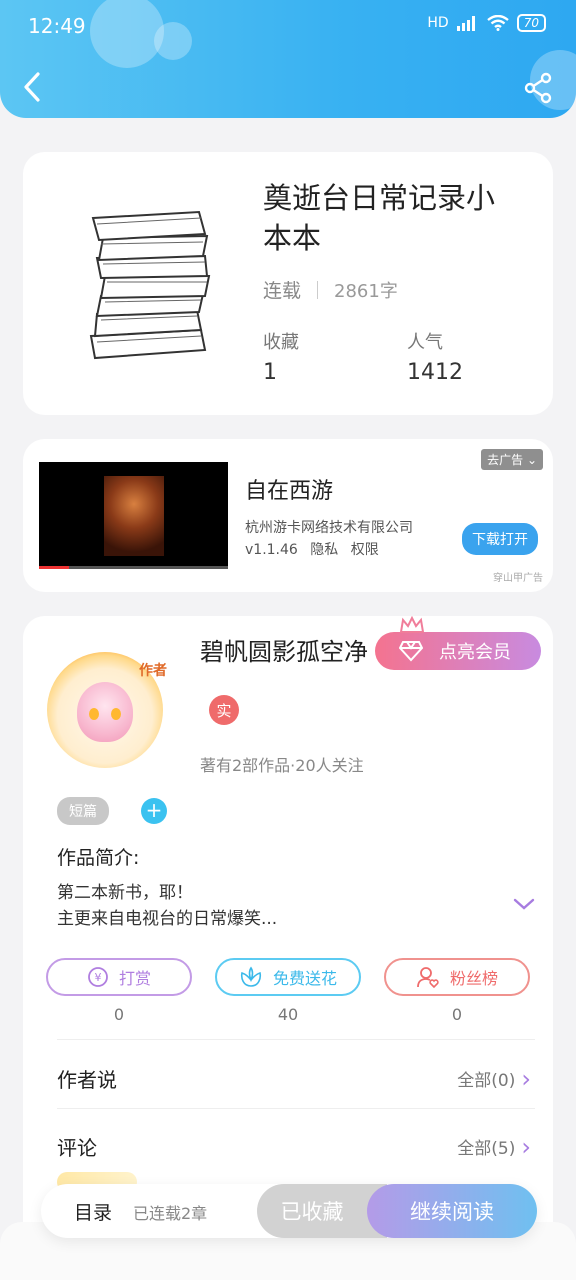 The width and height of the screenshot is (576, 1280). I want to click on author-says-all-link: 全部(0) ›, so click(494, 1078).